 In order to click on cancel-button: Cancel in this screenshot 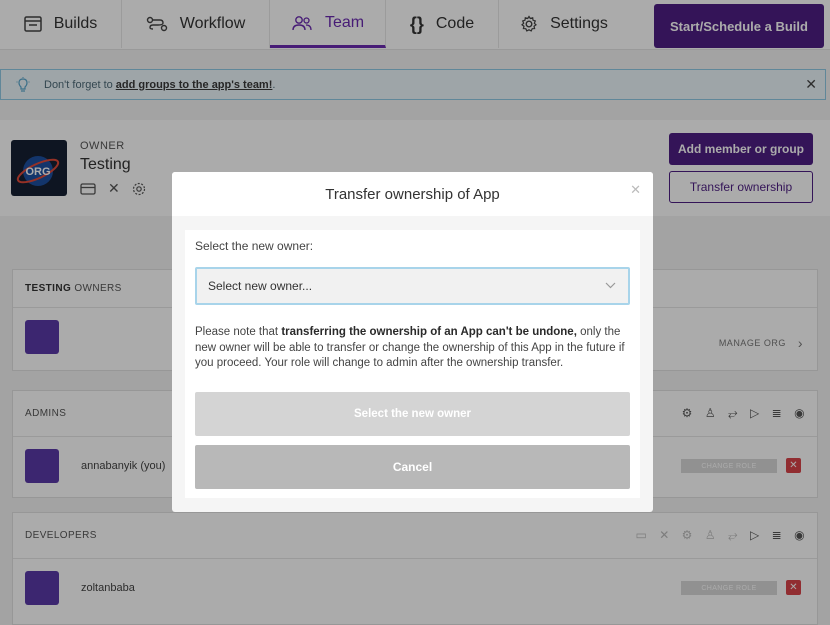, I will do `click(412, 467)`.